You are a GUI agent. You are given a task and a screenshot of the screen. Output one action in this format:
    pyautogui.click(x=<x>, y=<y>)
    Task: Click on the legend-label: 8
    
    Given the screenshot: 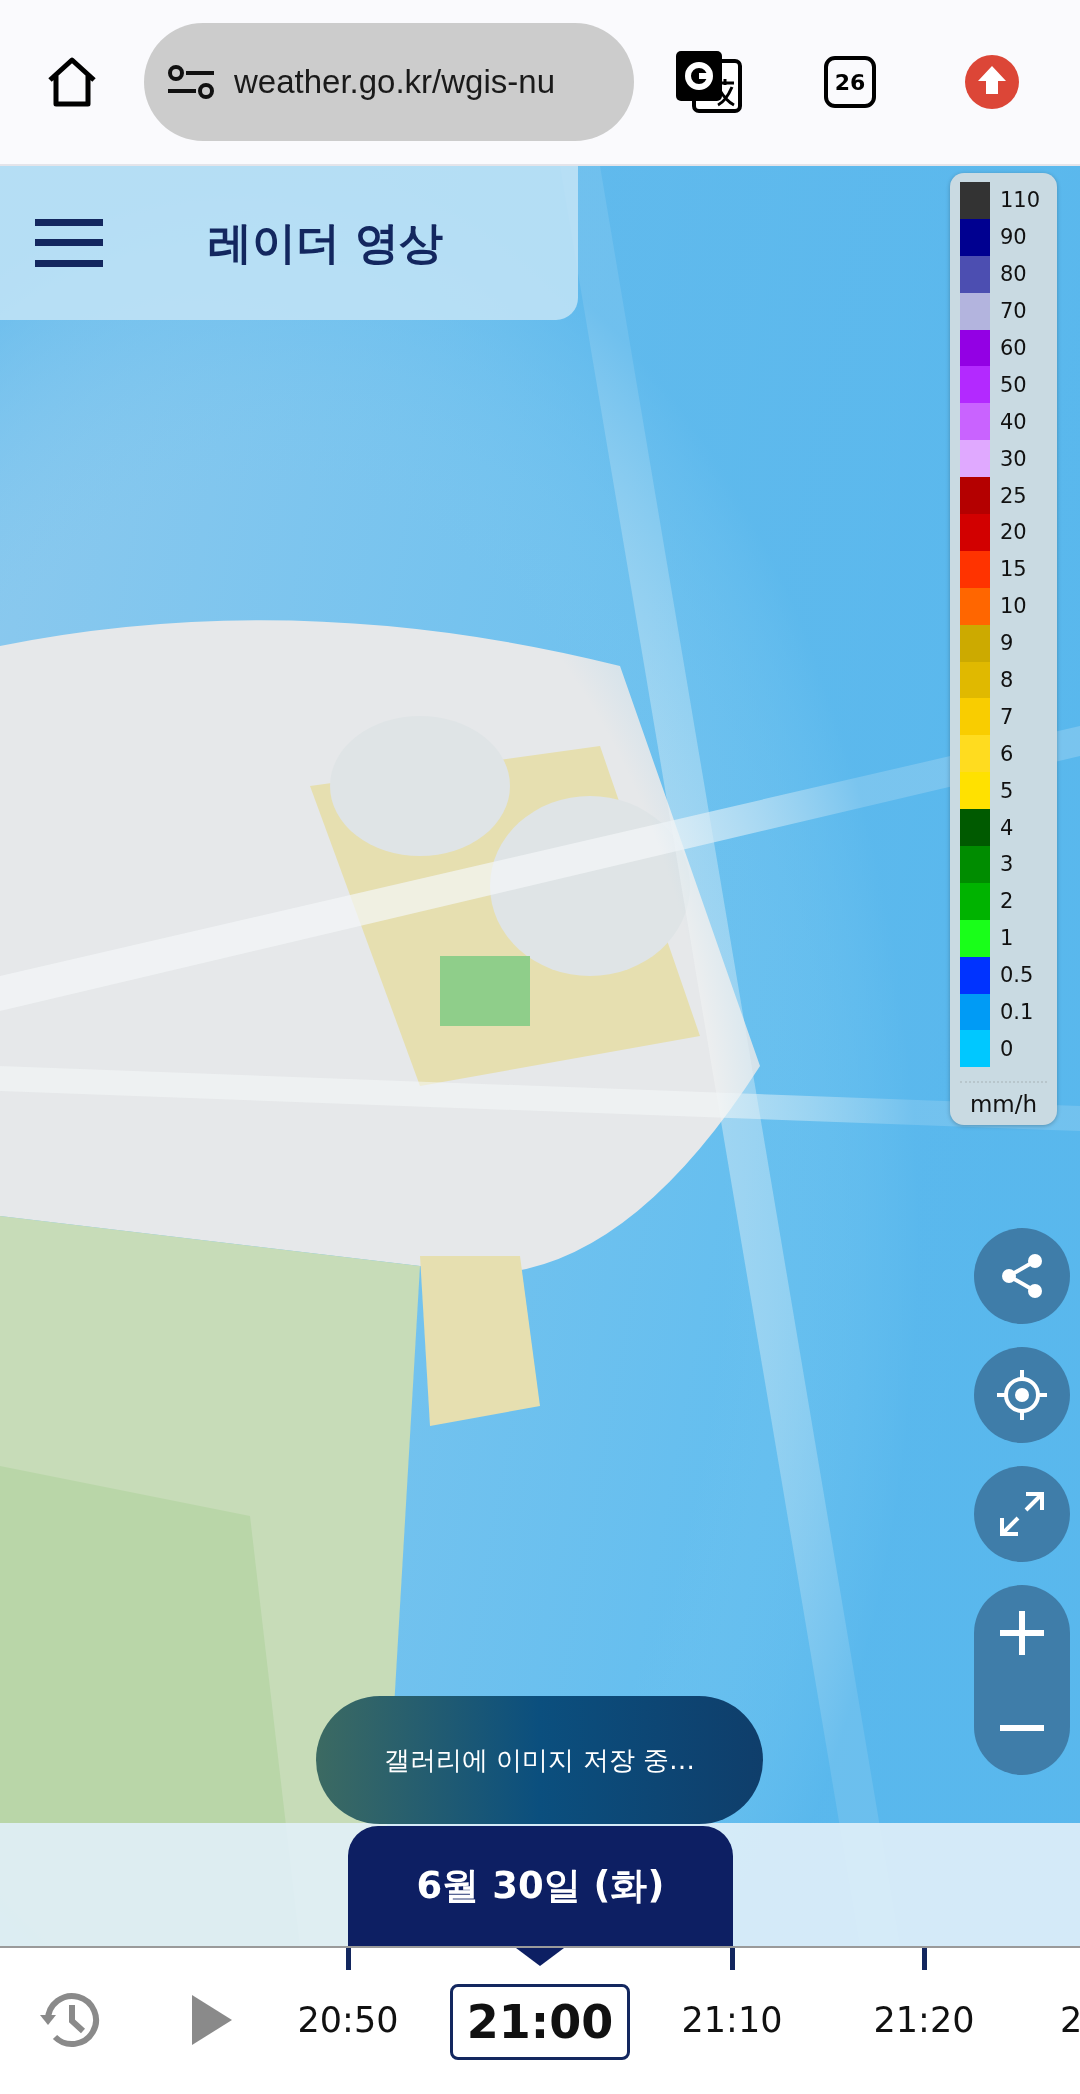 What is the action you would take?
    pyautogui.click(x=1007, y=680)
    